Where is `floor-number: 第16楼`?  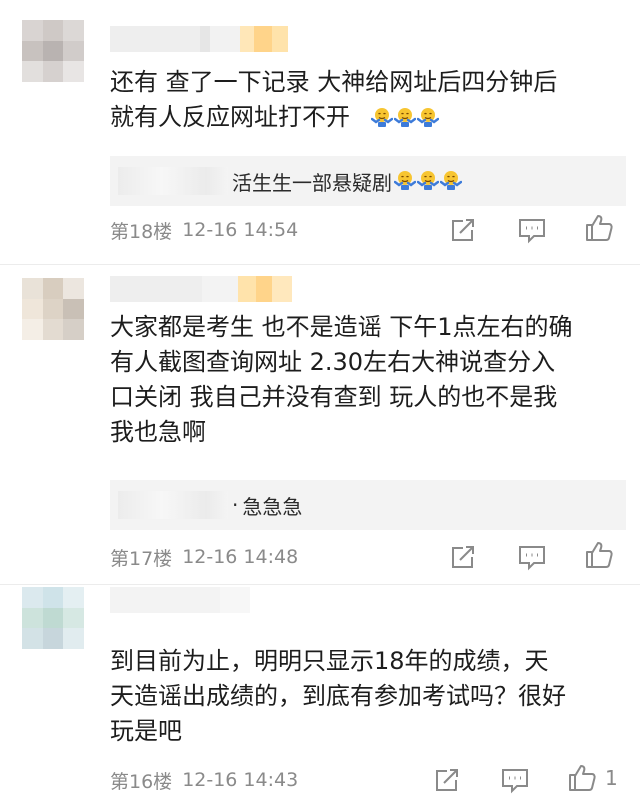
floor-number: 第16楼 is located at coordinates (141, 781).